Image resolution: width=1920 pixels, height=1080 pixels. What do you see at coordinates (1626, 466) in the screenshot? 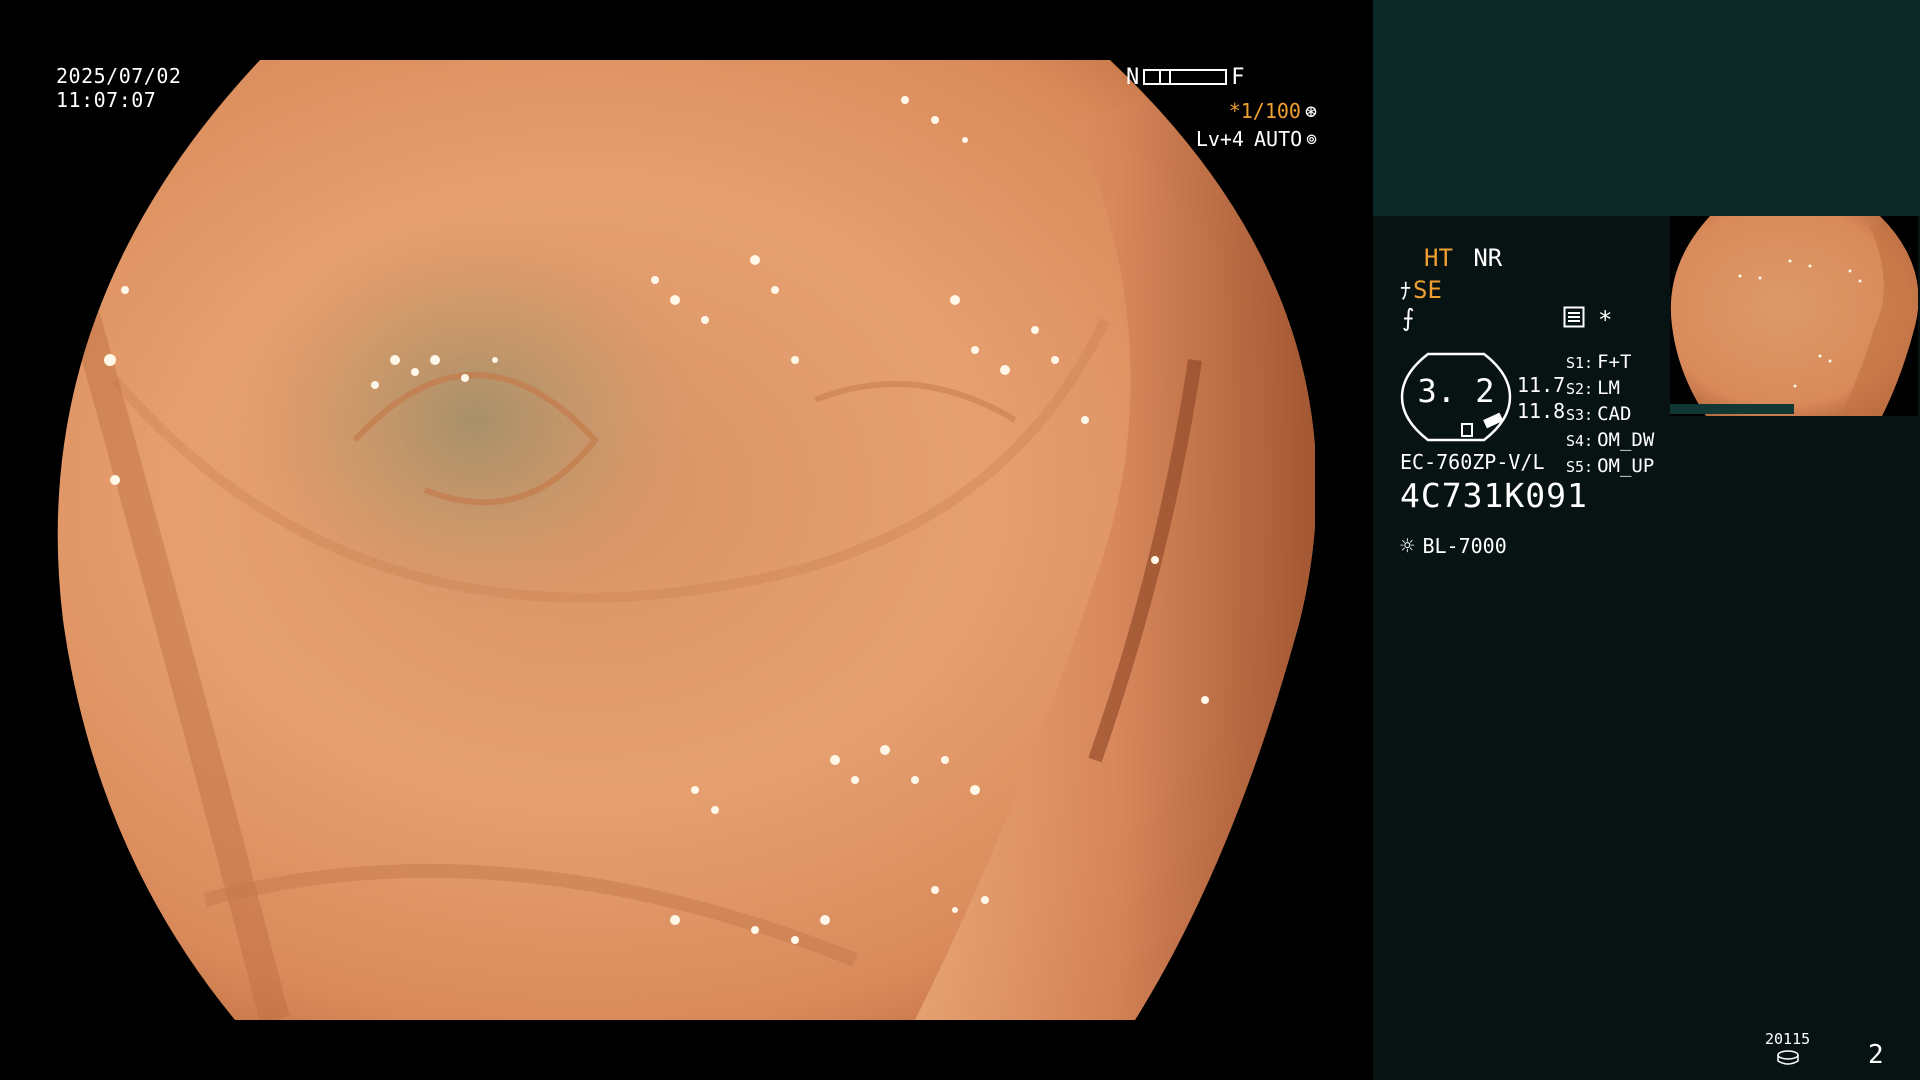
I see `scope-switch-value: OM_UP` at bounding box center [1626, 466].